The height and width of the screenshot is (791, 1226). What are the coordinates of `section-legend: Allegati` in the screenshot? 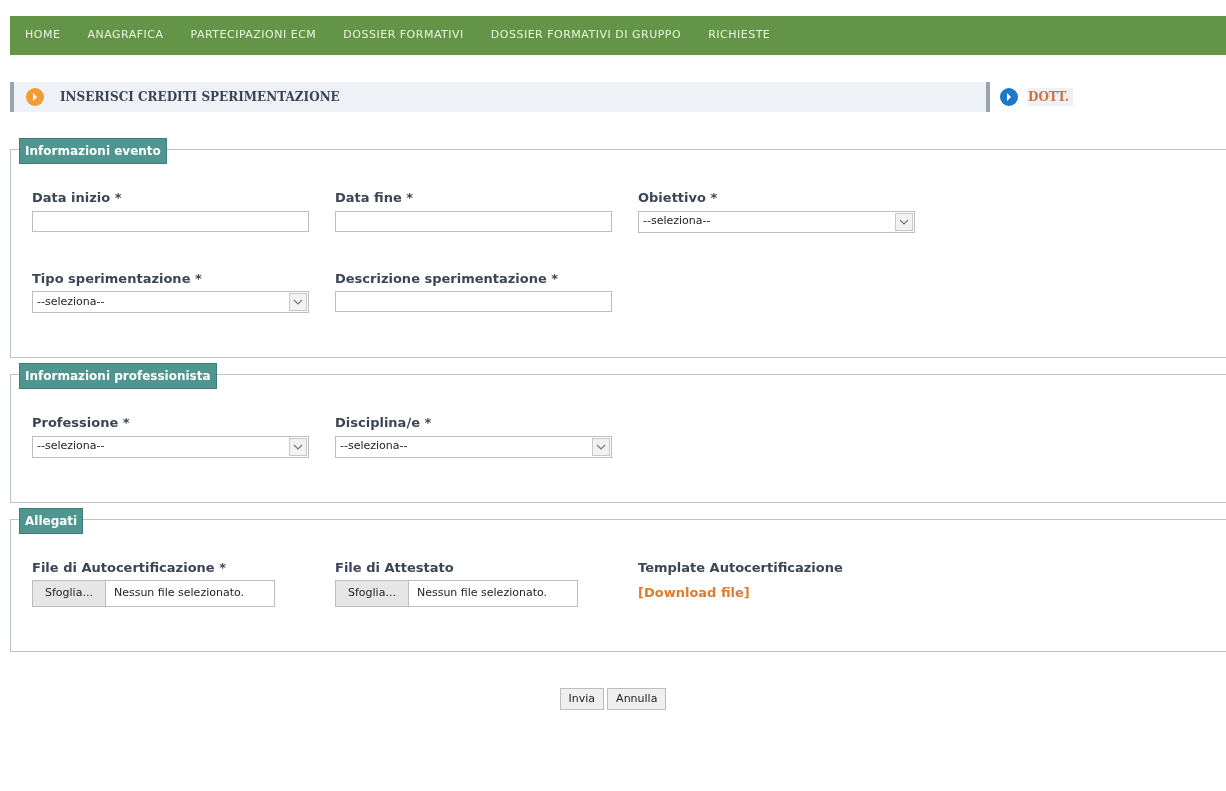 It's located at (51, 520).